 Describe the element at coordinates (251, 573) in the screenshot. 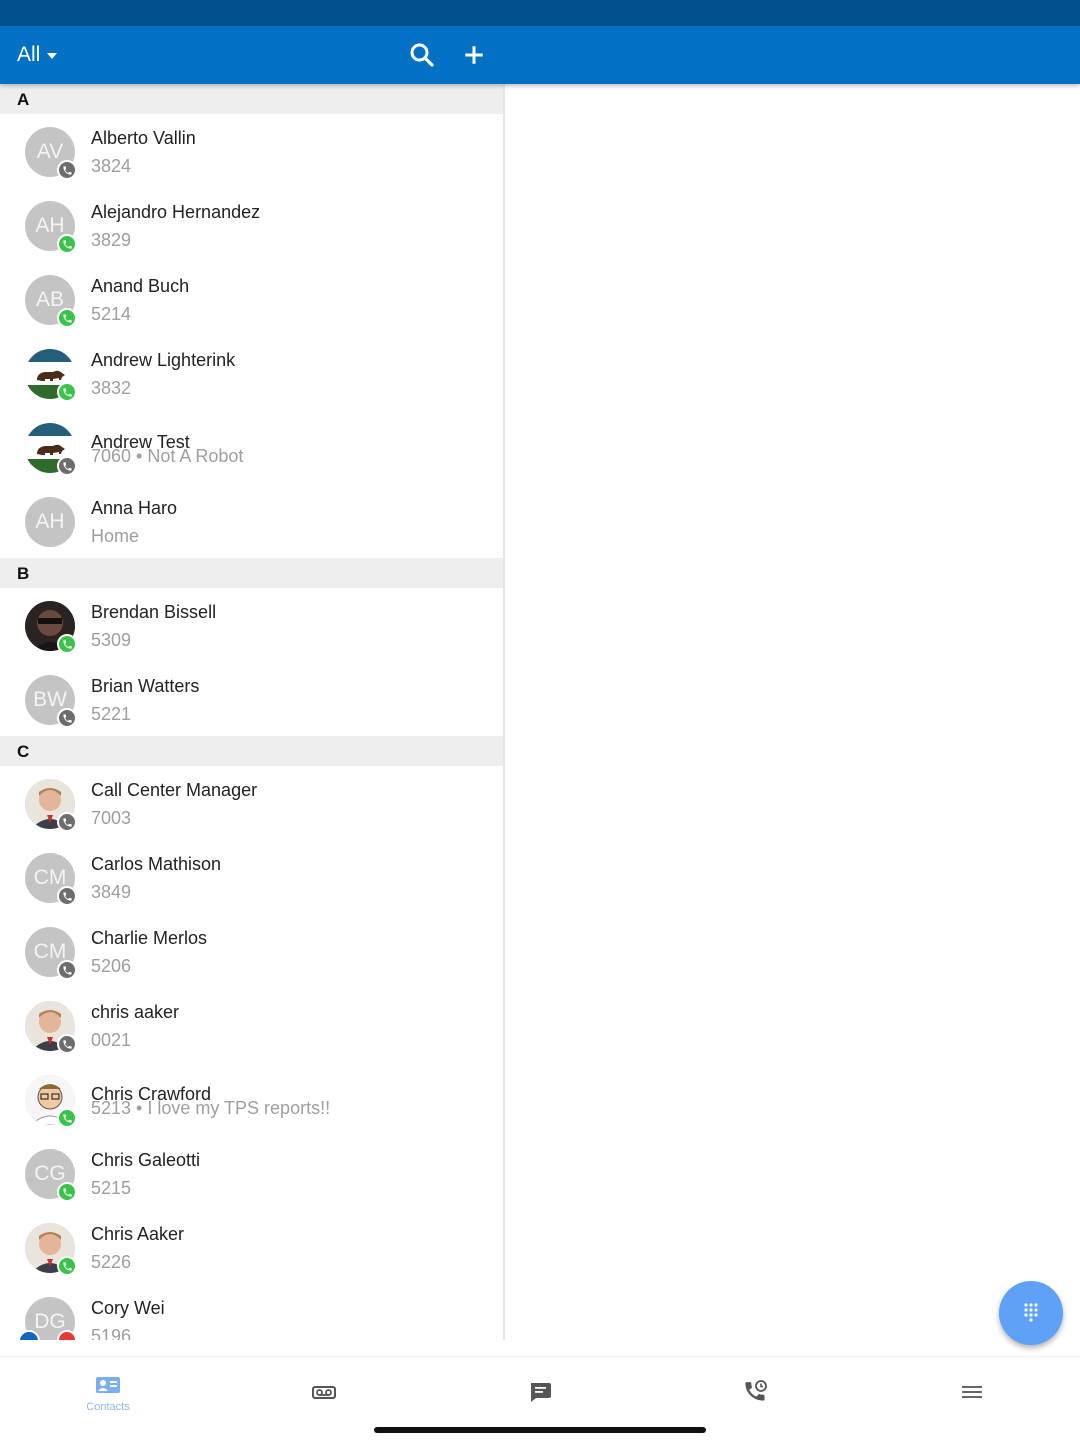

I see `section-header-b: B` at that location.